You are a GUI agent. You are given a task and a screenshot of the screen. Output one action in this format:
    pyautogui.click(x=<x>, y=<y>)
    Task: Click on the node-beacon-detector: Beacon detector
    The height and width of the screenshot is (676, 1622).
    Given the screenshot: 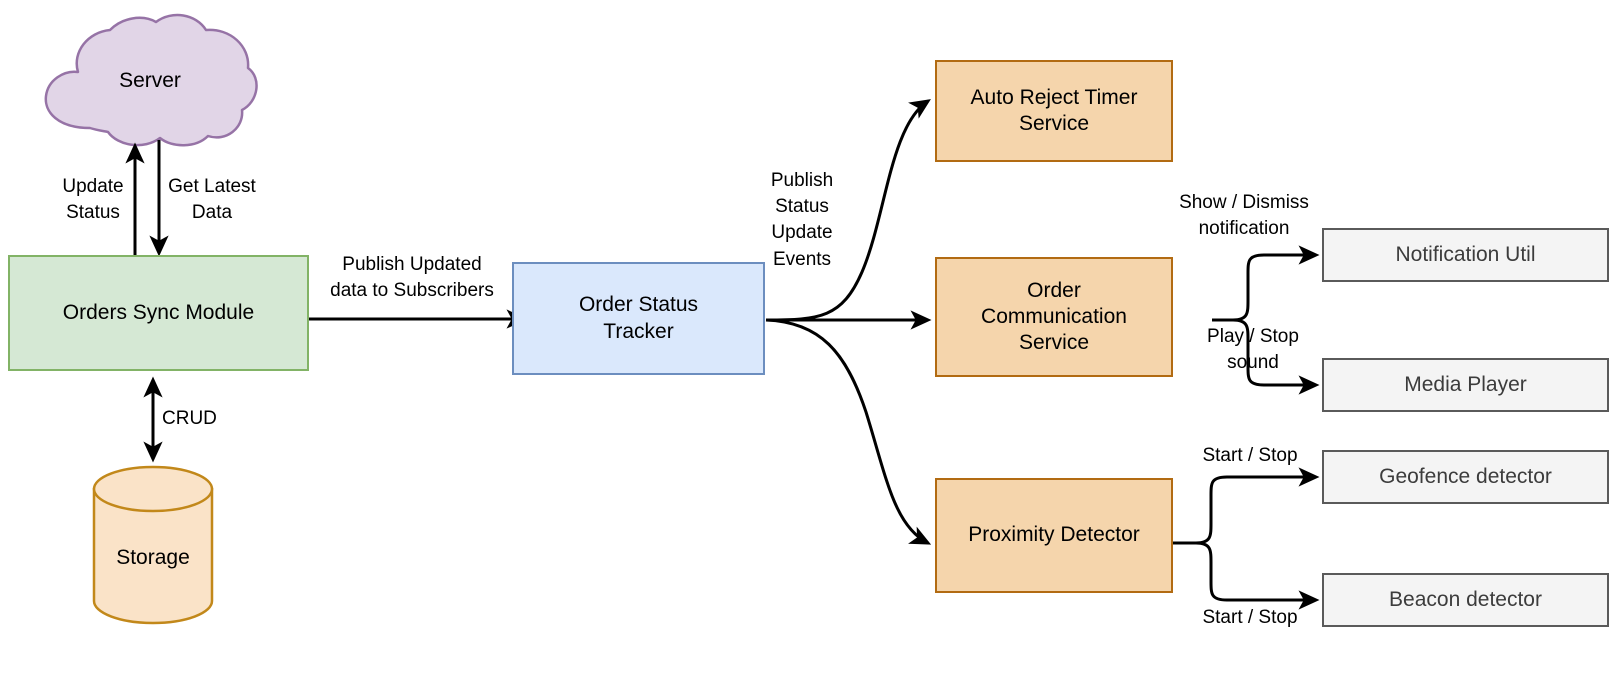 What is the action you would take?
    pyautogui.click(x=1465, y=600)
    